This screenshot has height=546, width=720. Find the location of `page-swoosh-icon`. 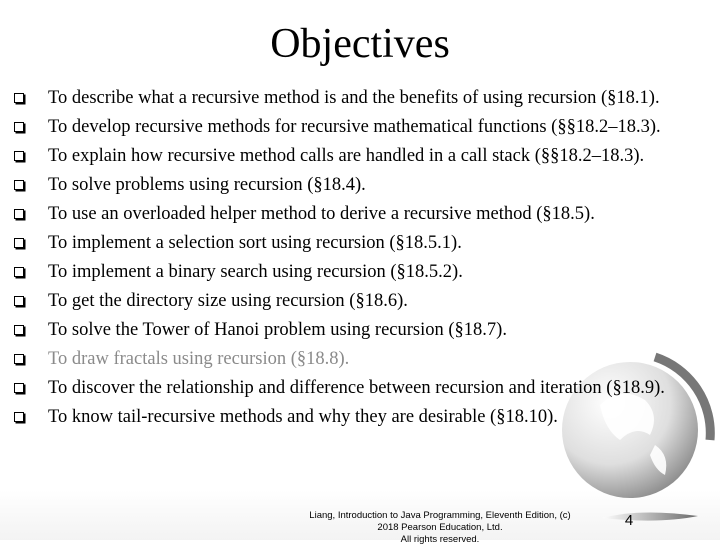

page-swoosh-icon is located at coordinates (650, 516).